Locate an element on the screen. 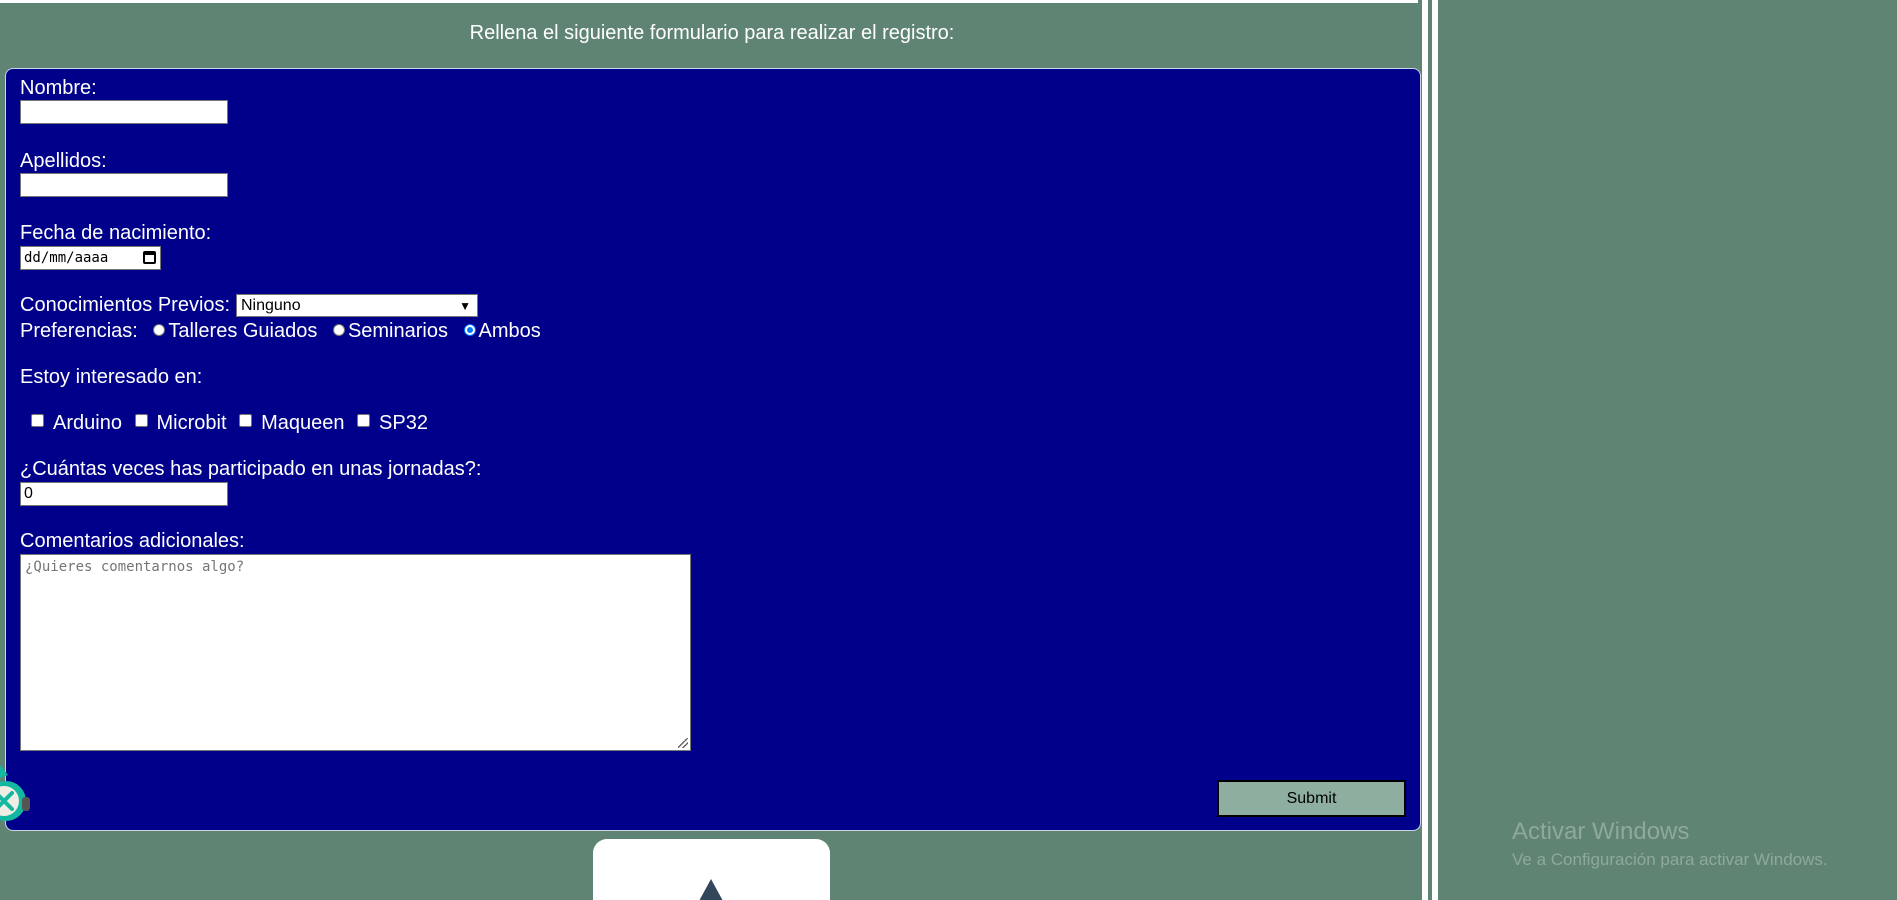 Image resolution: width=1897 pixels, height=900 pixels. comentarios-placeholder: ¿Quieres comentarnos algo? is located at coordinates (135, 567).